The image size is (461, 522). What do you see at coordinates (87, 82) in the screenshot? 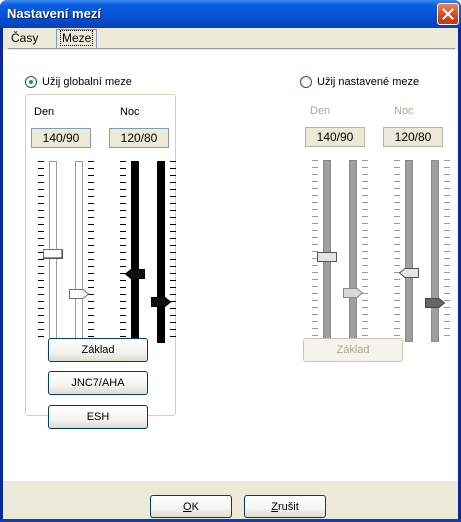
I see `global-limits-label: Užij globalní meze` at bounding box center [87, 82].